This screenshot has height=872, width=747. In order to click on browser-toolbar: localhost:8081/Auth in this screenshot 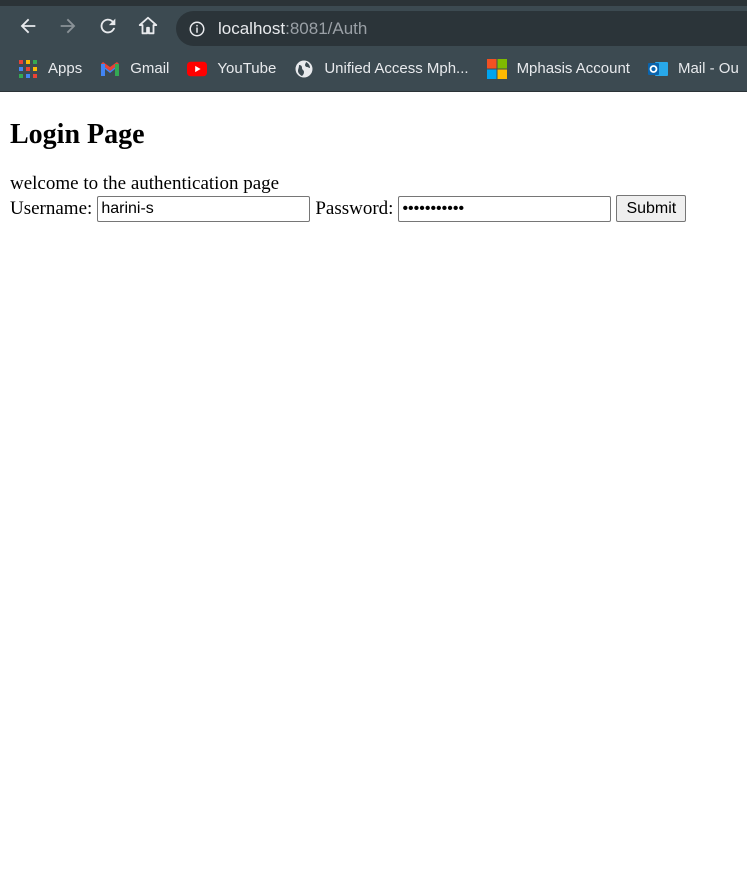, I will do `click(373, 26)`.